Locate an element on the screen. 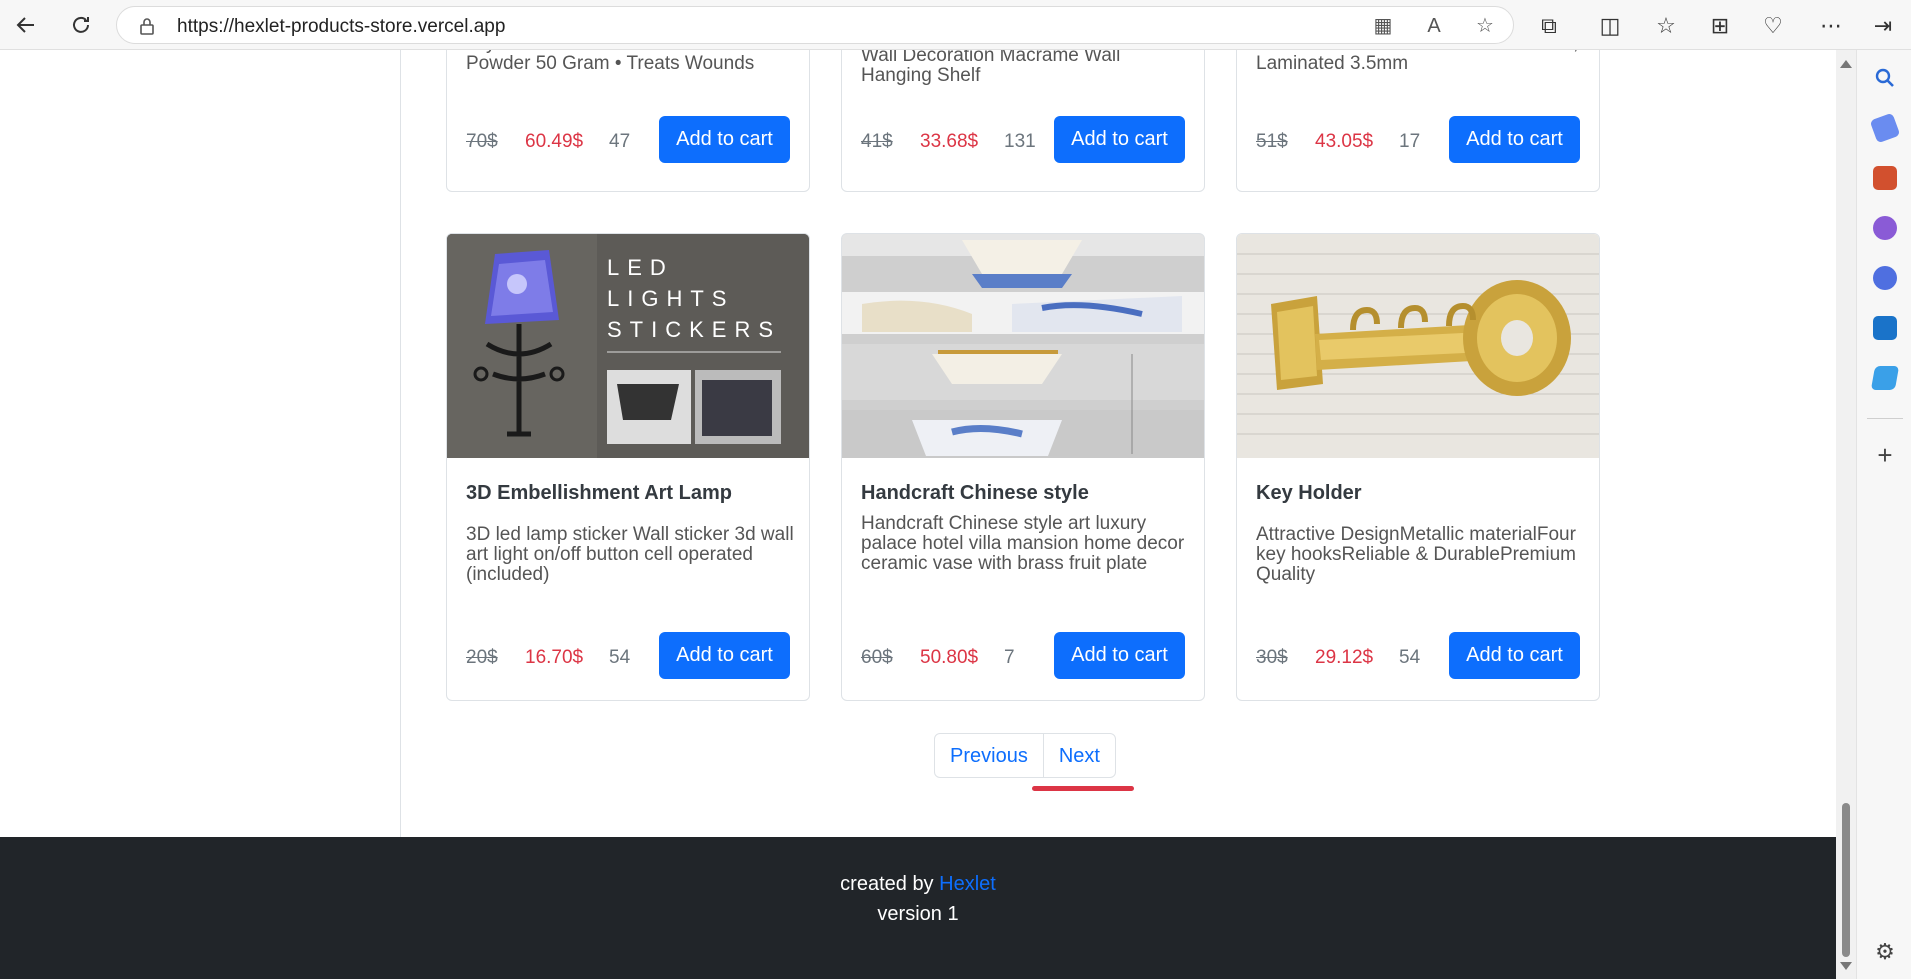 This screenshot has height=979, width=1911. previous-page-link: Previous is located at coordinates (989, 755).